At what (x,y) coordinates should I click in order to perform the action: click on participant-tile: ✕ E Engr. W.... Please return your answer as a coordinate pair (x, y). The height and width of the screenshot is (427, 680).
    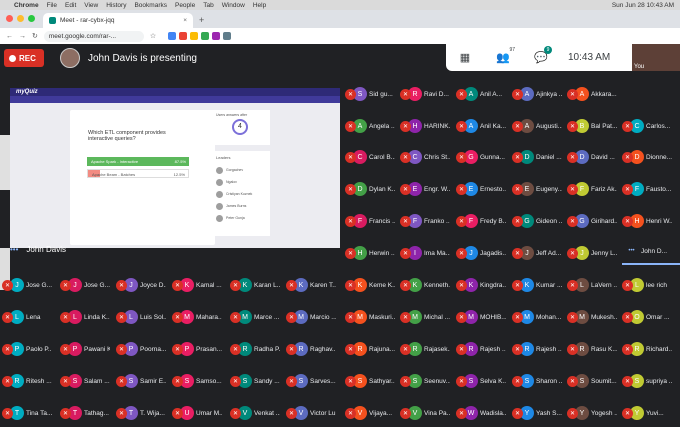
    Looking at the image, I should click on (425, 189).